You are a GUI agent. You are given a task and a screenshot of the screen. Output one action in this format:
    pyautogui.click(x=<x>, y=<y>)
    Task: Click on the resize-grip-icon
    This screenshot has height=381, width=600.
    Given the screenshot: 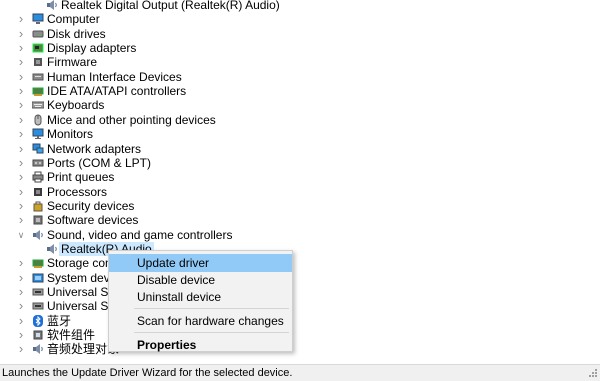 What is the action you would take?
    pyautogui.click(x=592, y=372)
    